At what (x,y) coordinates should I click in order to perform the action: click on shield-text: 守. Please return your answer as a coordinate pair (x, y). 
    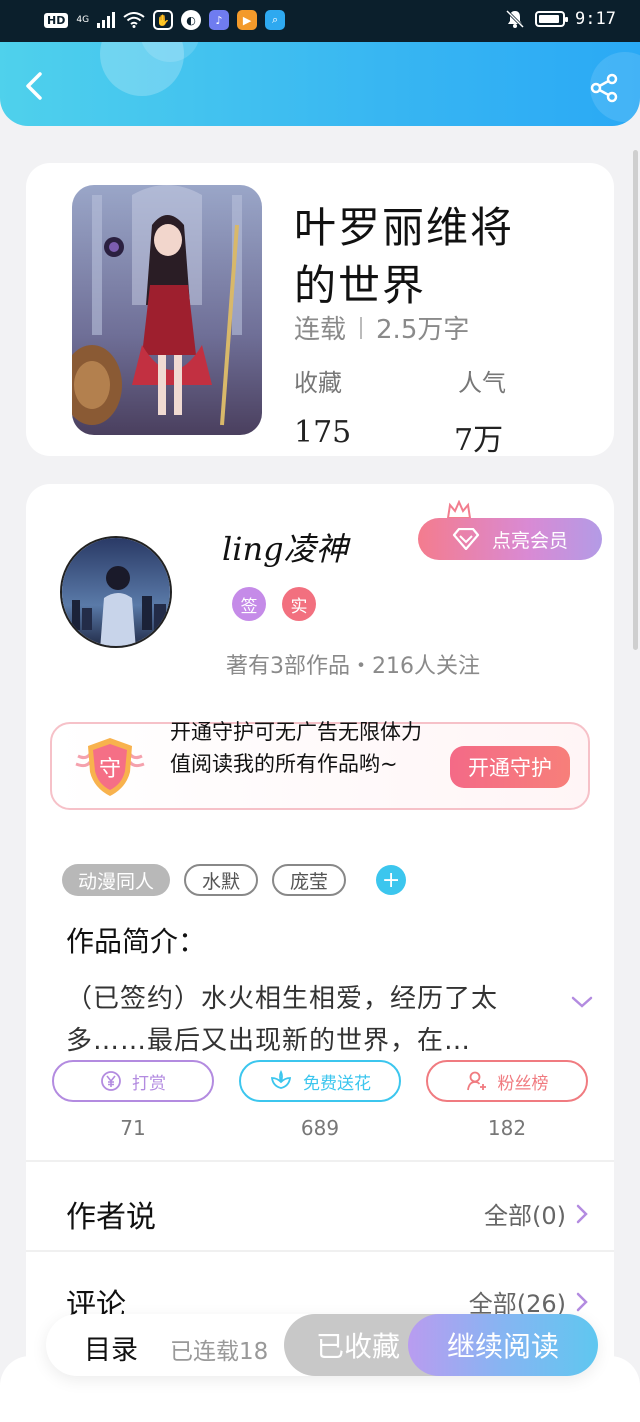
    Looking at the image, I should click on (110, 769).